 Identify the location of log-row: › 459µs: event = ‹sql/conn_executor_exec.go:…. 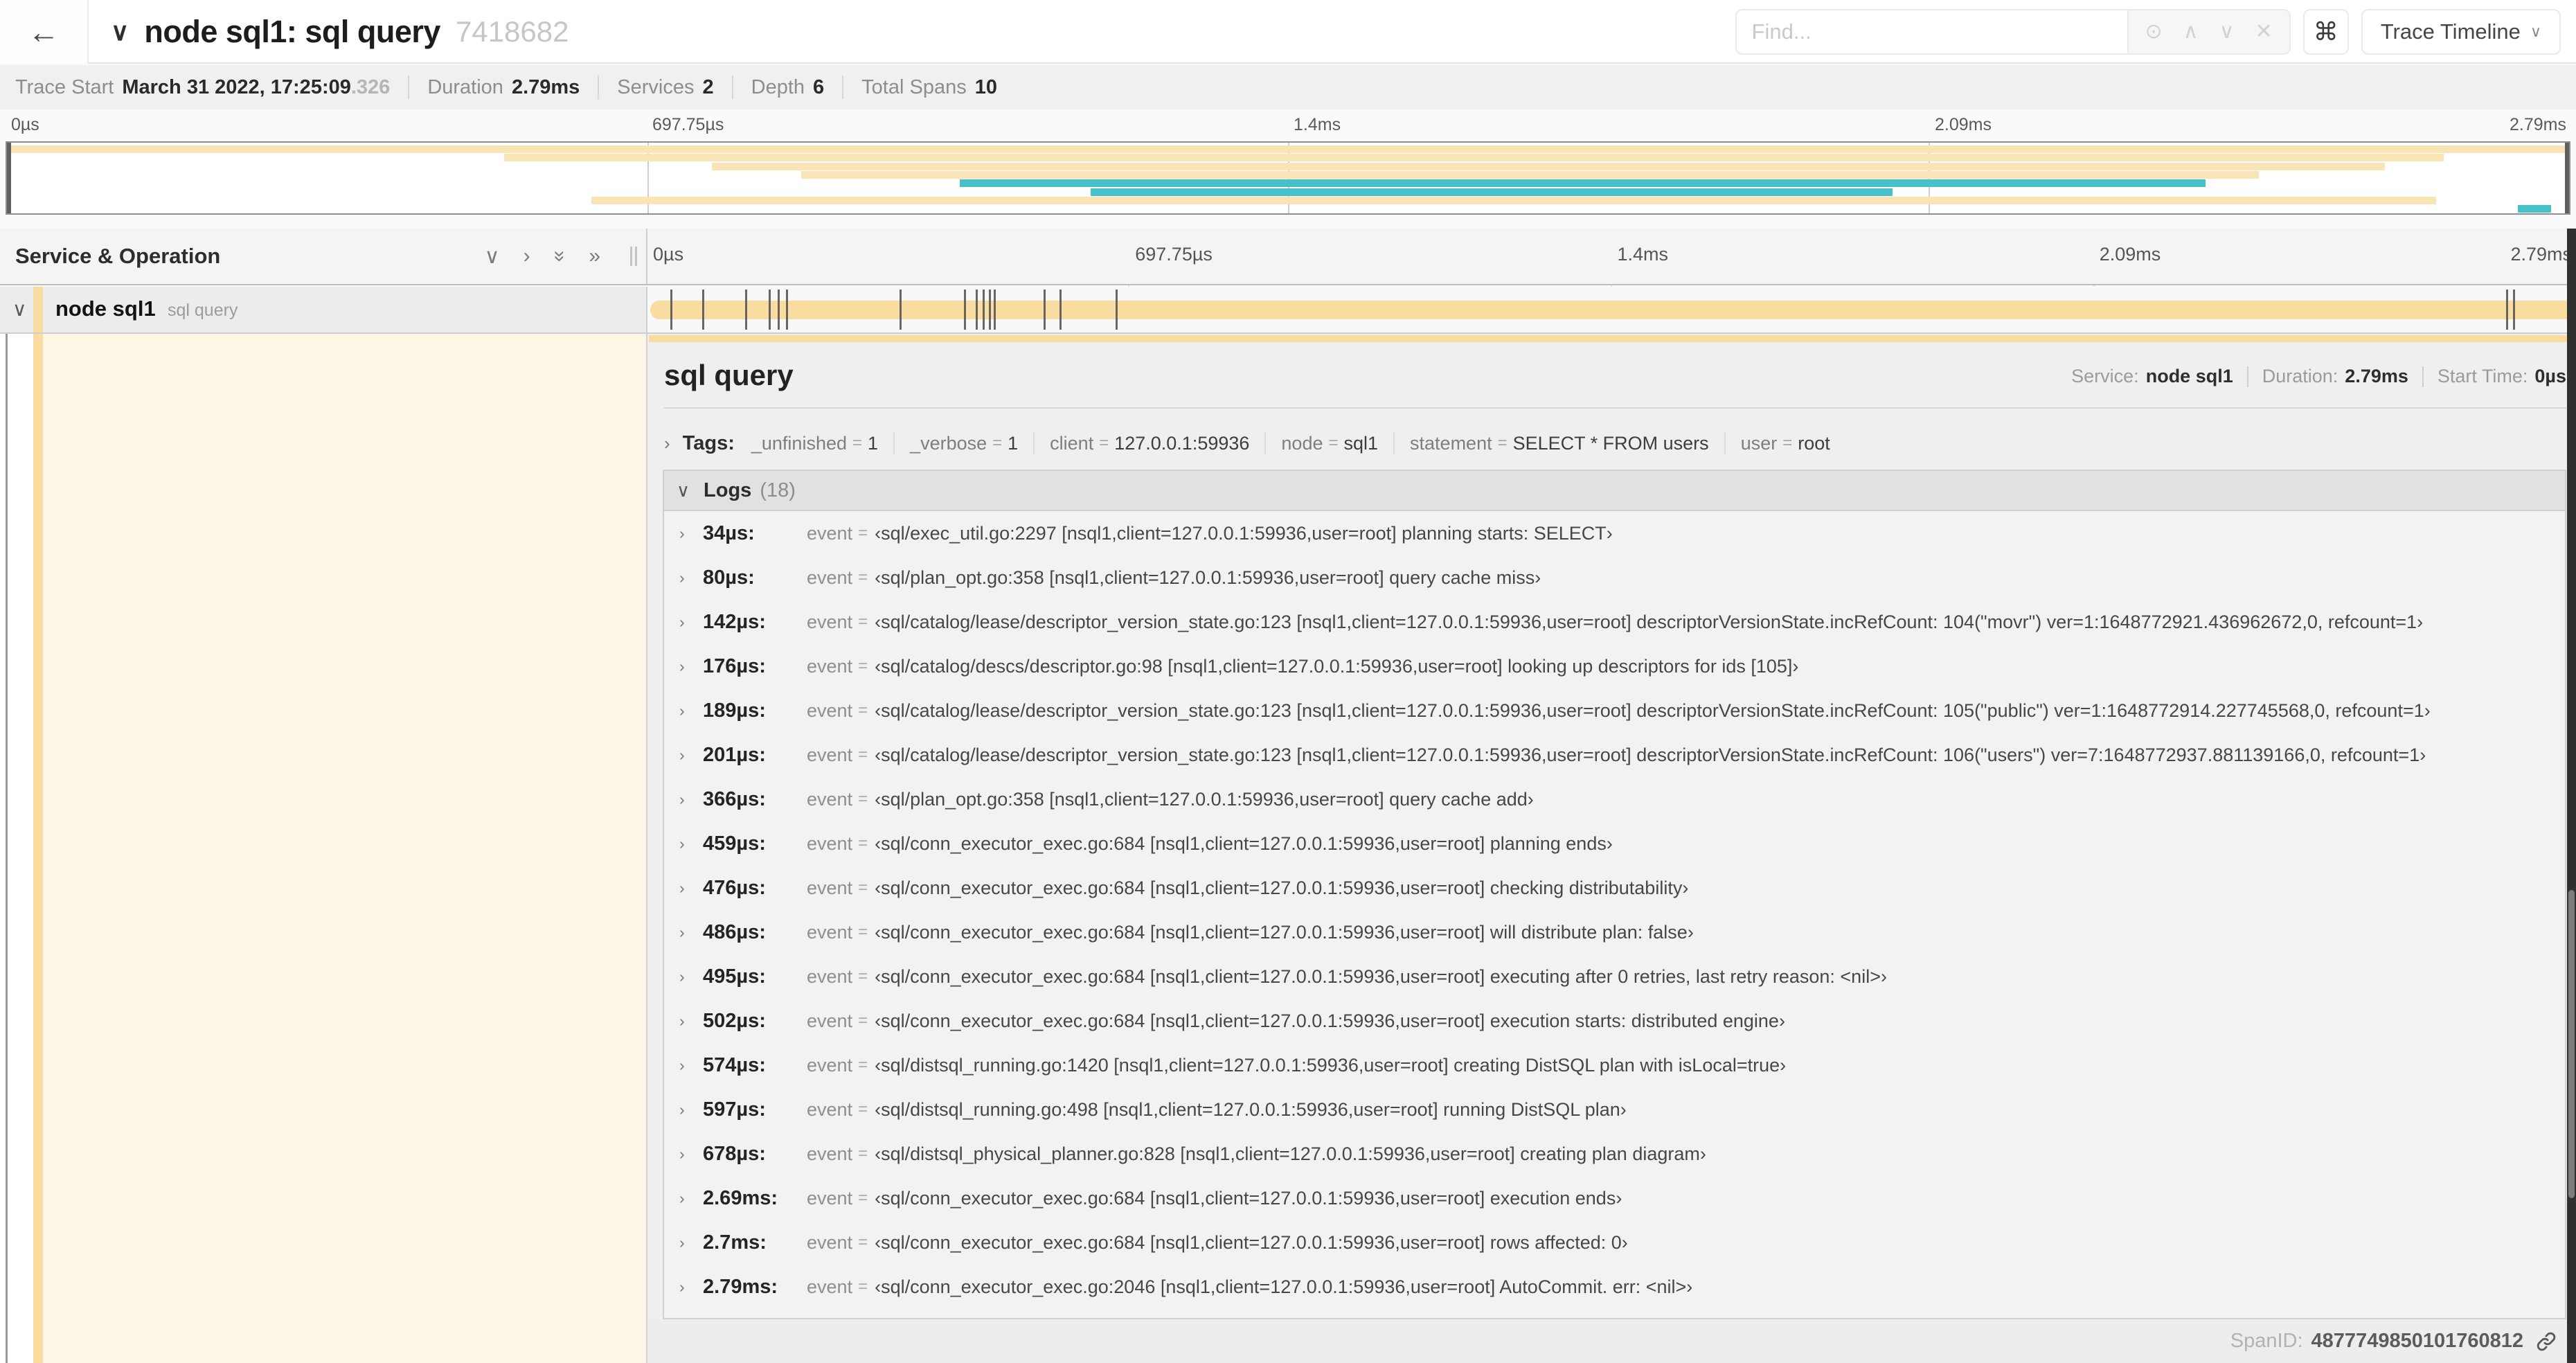
(1615, 844).